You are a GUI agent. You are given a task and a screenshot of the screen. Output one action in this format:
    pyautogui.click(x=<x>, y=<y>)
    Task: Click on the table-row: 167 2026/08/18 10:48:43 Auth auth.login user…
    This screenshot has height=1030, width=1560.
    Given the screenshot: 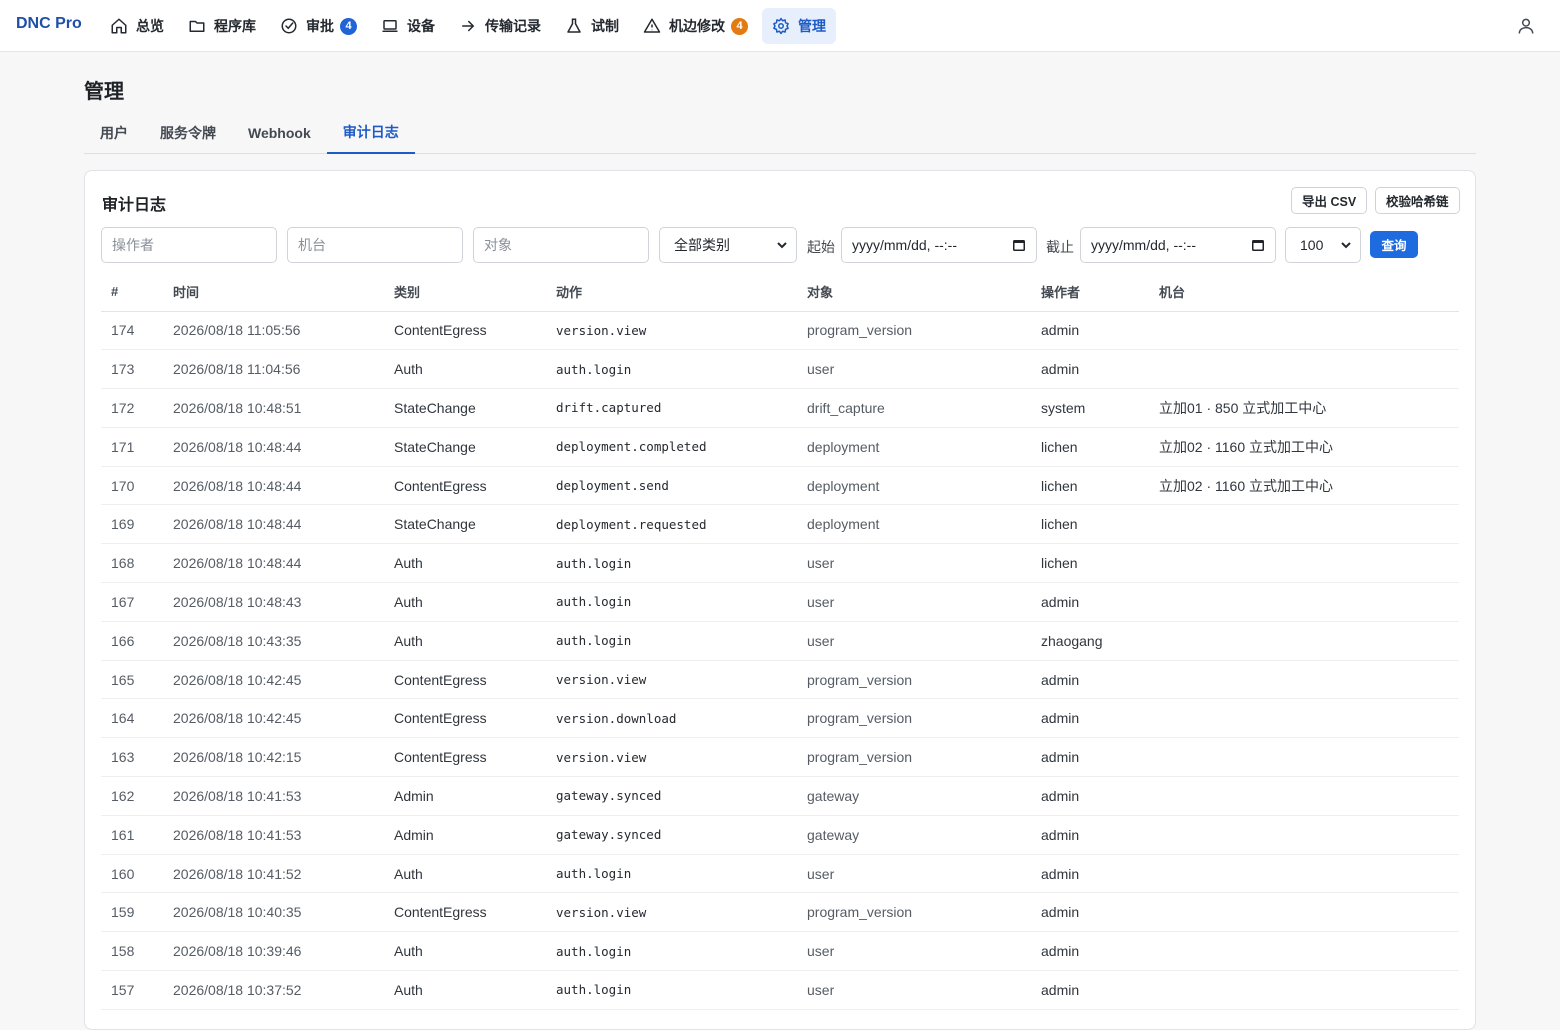 What is the action you would take?
    pyautogui.click(x=780, y=602)
    